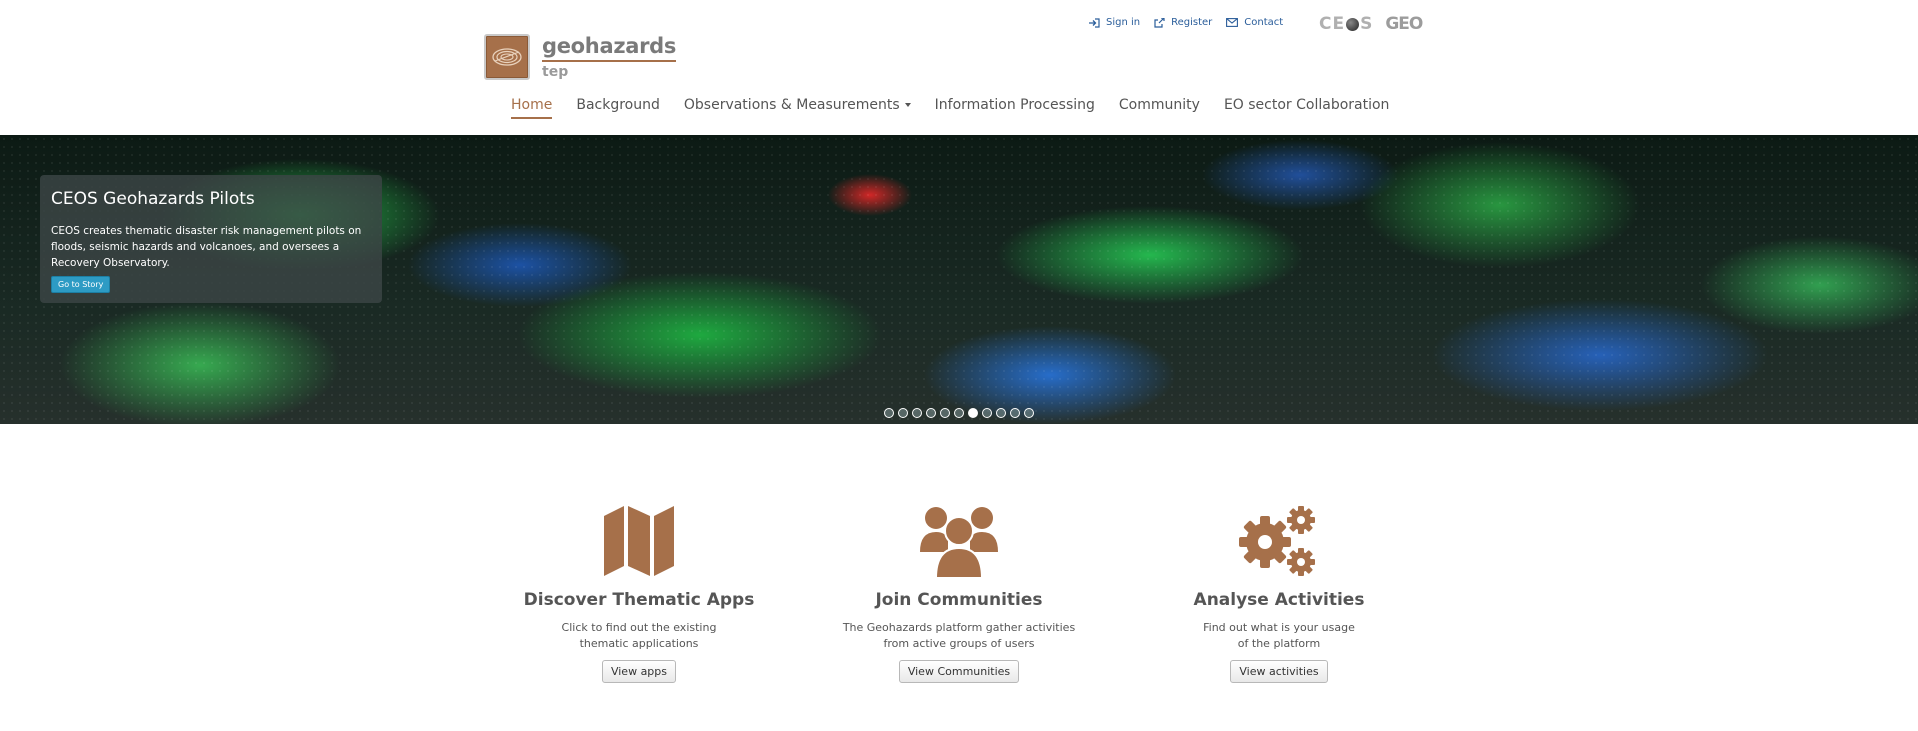  What do you see at coordinates (1094, 22) in the screenshot?
I see `sign-in-icon` at bounding box center [1094, 22].